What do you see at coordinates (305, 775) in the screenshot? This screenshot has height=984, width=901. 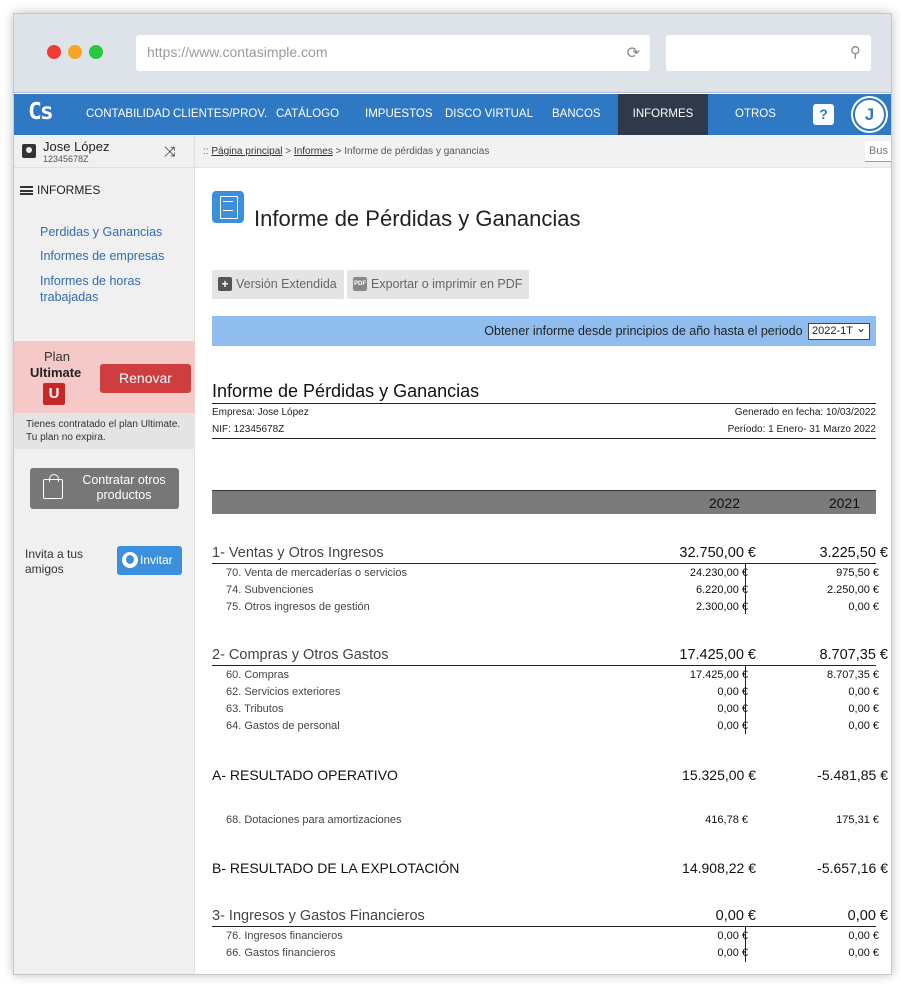 I see `result-operativo-title: A- RESULTADO OPERATIVO` at bounding box center [305, 775].